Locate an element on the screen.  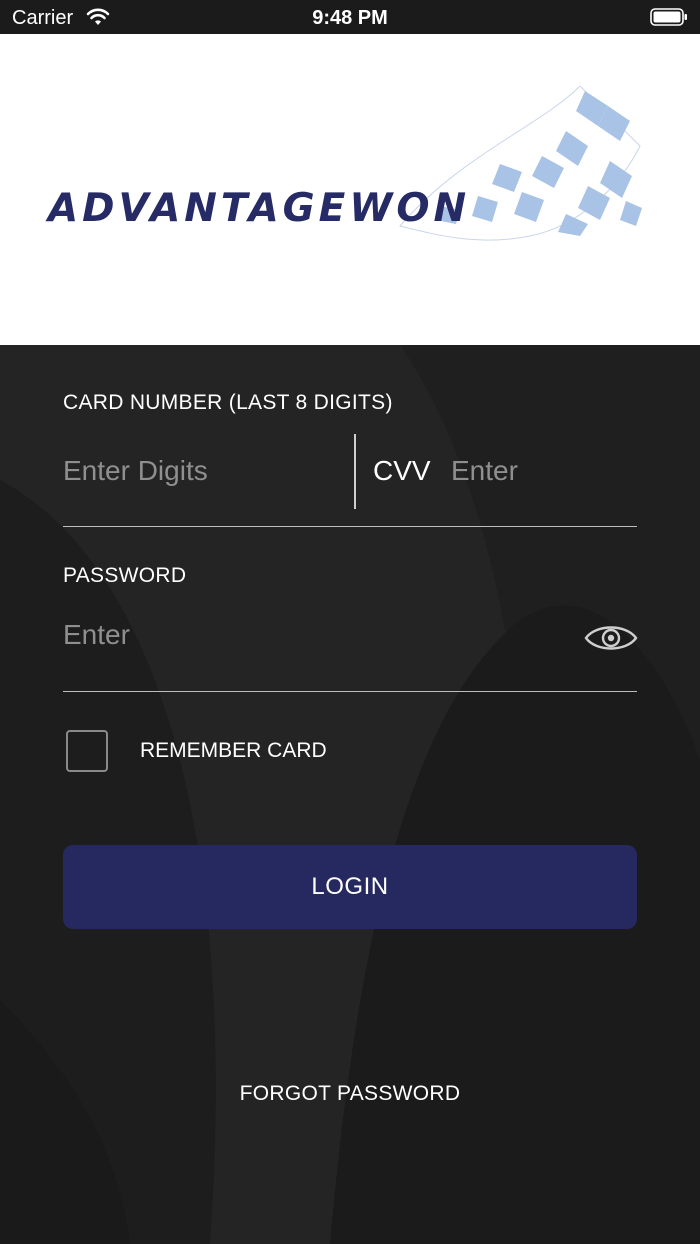
remember-card-label: REMEMBER CARD is located at coordinates (233, 751).